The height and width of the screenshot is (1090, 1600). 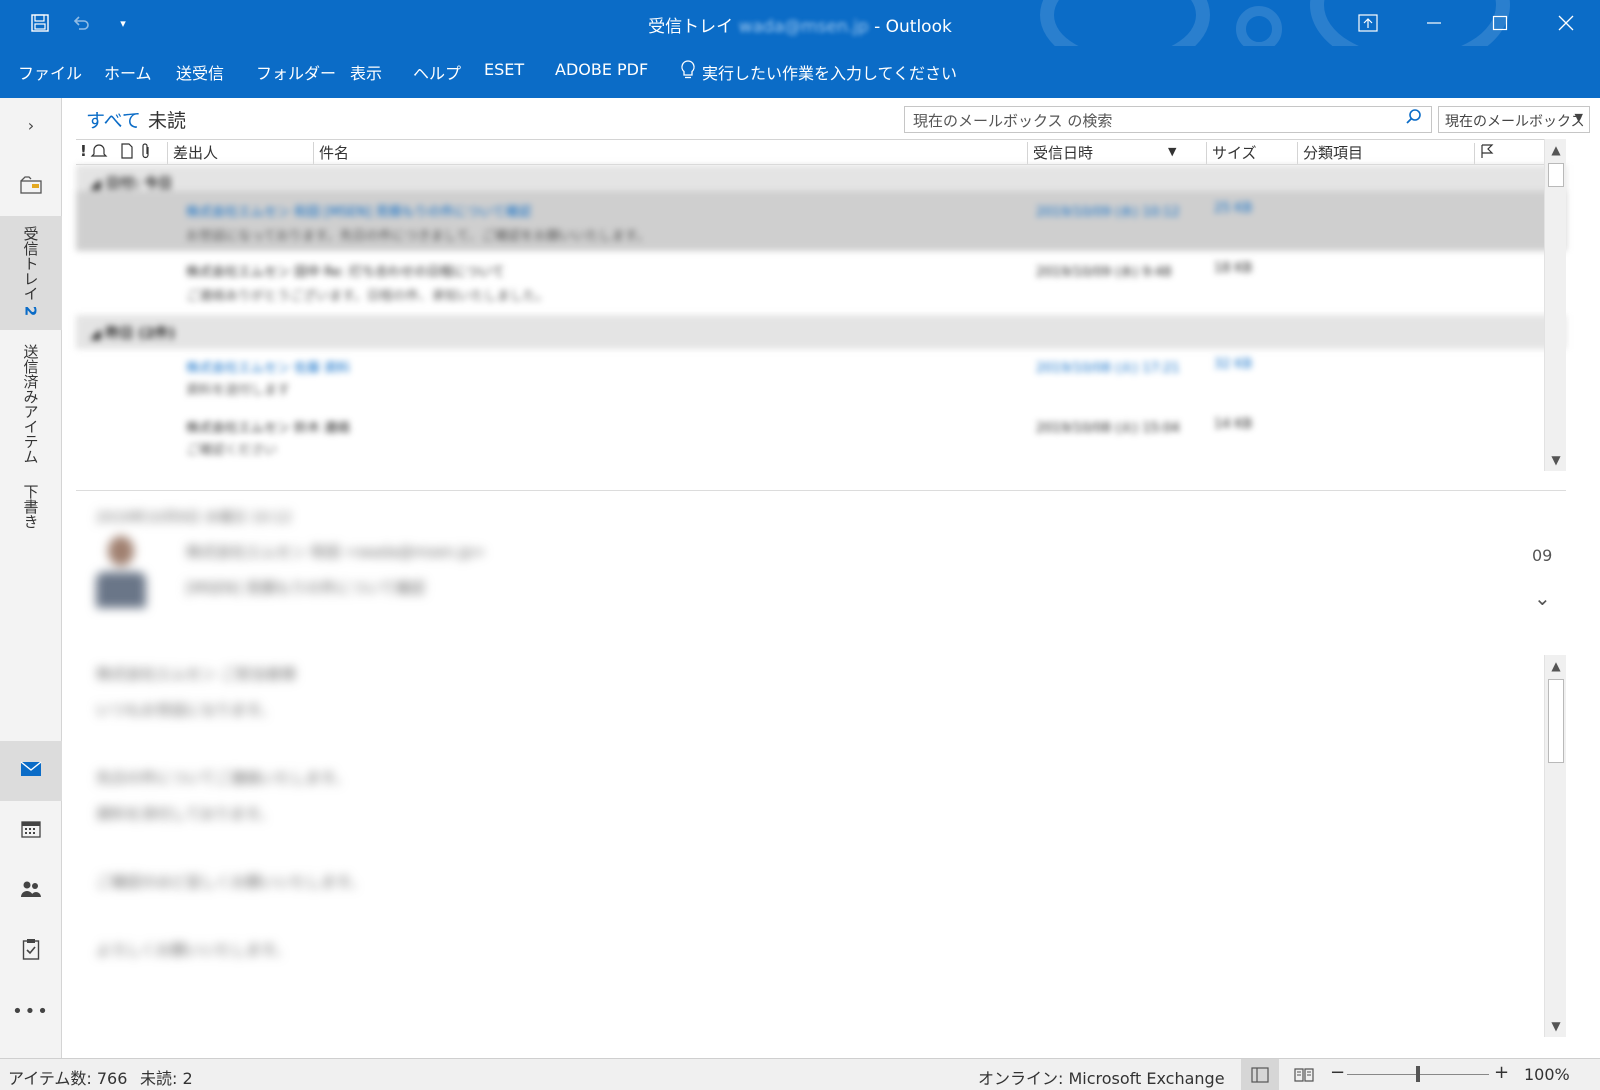 What do you see at coordinates (1260, 1074) in the screenshot?
I see `normal-view-icon` at bounding box center [1260, 1074].